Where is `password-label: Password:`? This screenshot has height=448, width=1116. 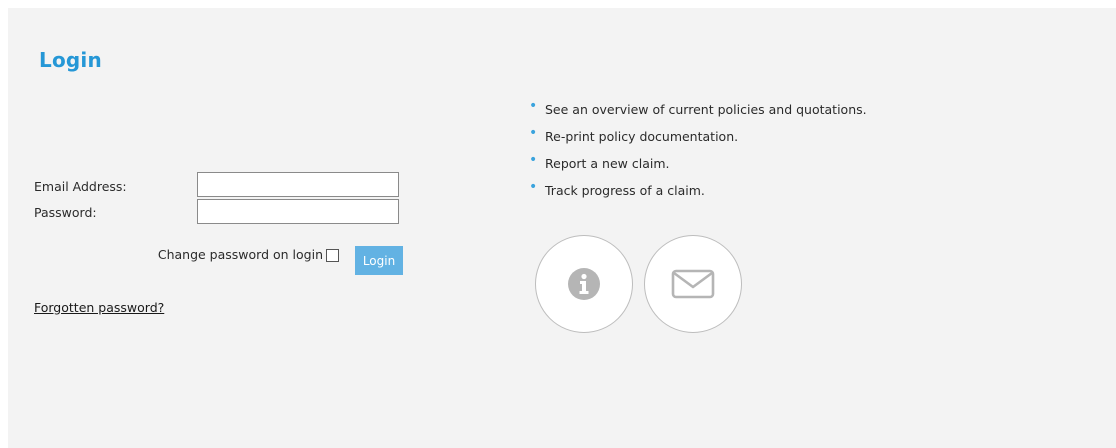 password-label: Password: is located at coordinates (65, 212).